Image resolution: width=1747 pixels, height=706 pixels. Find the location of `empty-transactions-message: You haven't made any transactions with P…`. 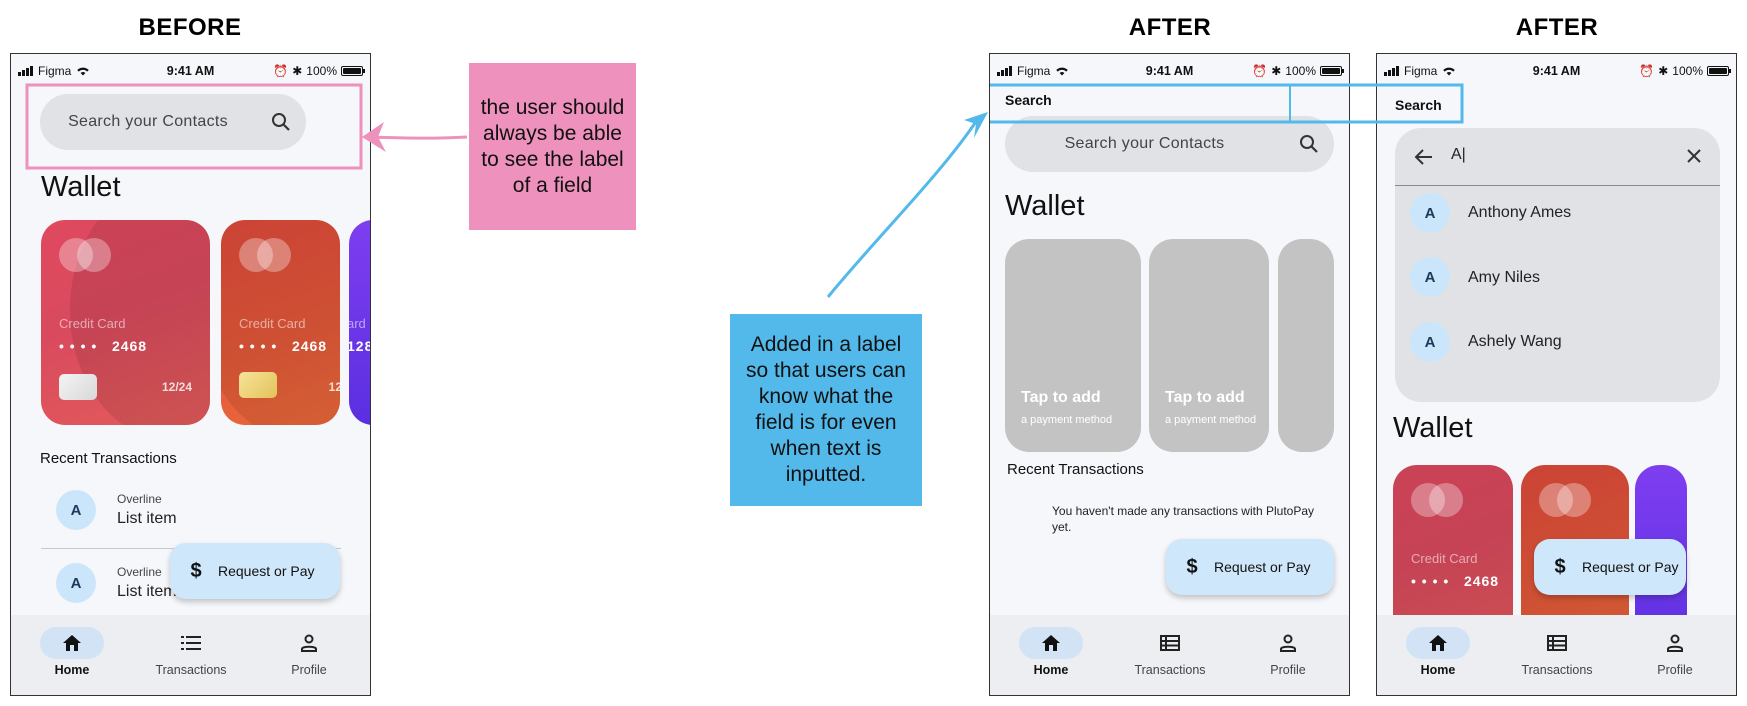

empty-transactions-message: You haven't made any transactions with P… is located at coordinates (1183, 519).